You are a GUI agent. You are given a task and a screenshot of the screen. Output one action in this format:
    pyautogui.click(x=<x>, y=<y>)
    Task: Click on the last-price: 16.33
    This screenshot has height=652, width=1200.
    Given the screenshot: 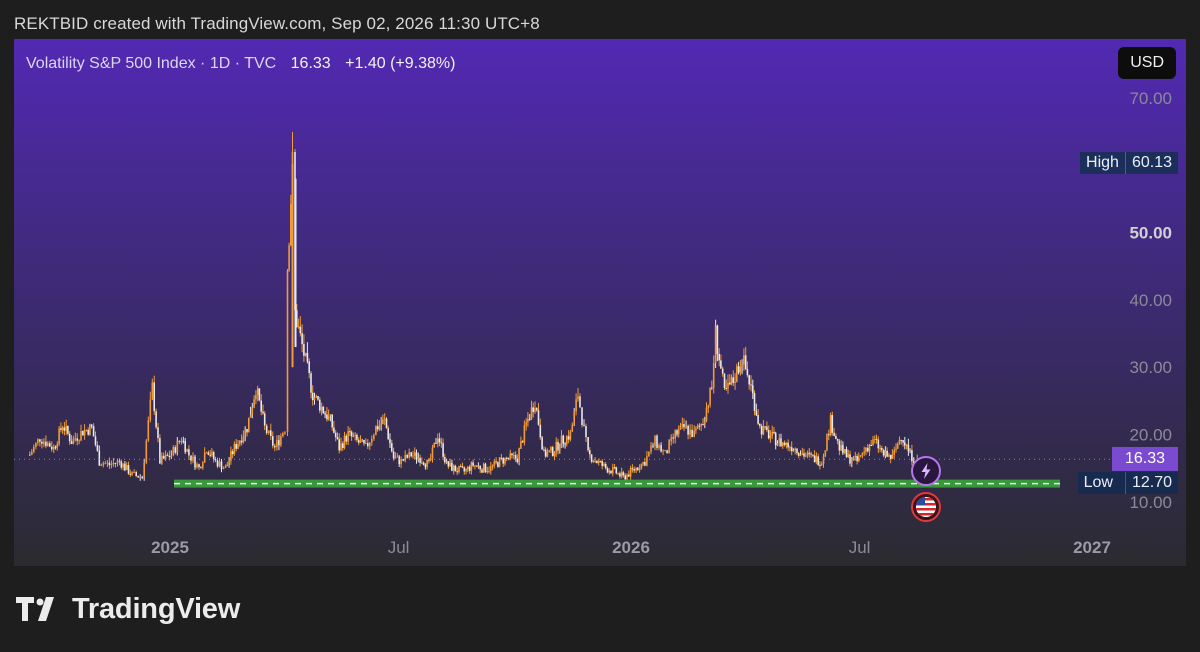 What is the action you would take?
    pyautogui.click(x=310, y=63)
    